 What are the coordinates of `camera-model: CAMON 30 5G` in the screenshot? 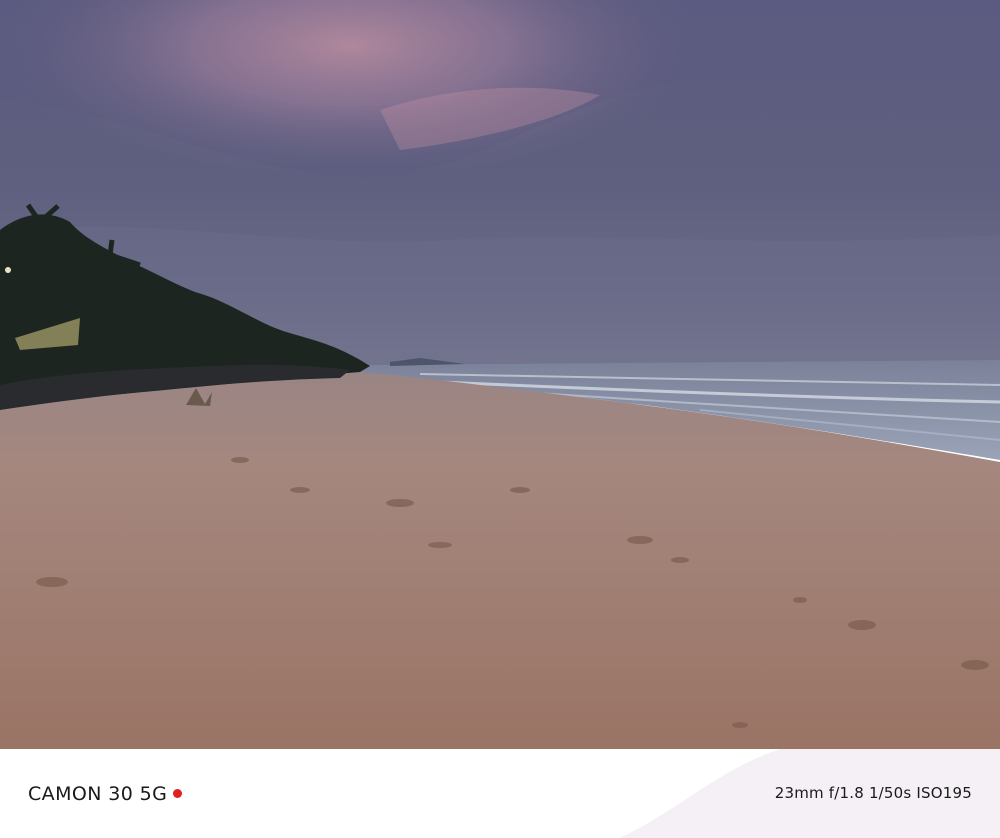 It's located at (105, 794).